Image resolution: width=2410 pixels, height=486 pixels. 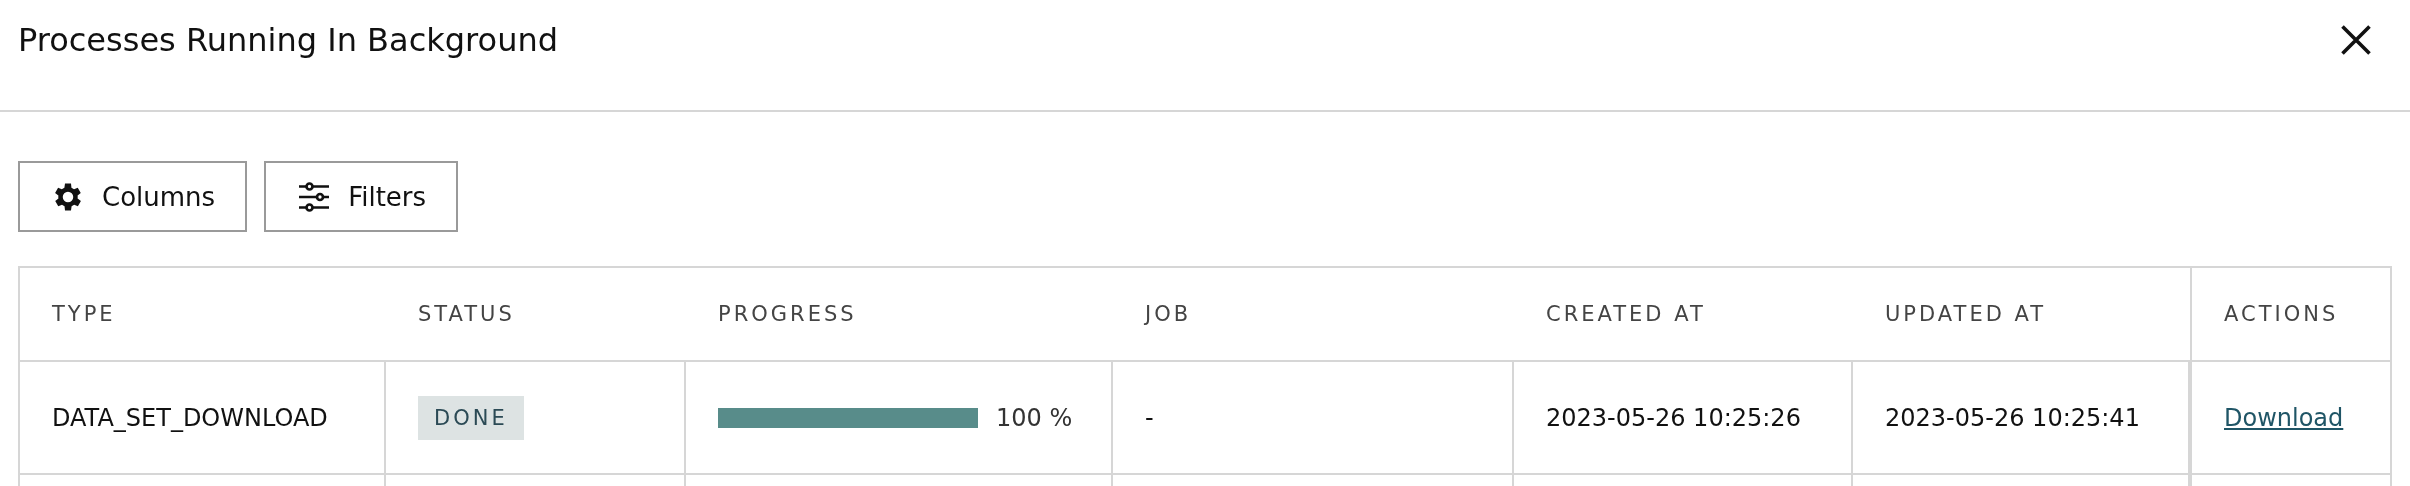 What do you see at coordinates (787, 314) in the screenshot?
I see `column-header: PROGRESS` at bounding box center [787, 314].